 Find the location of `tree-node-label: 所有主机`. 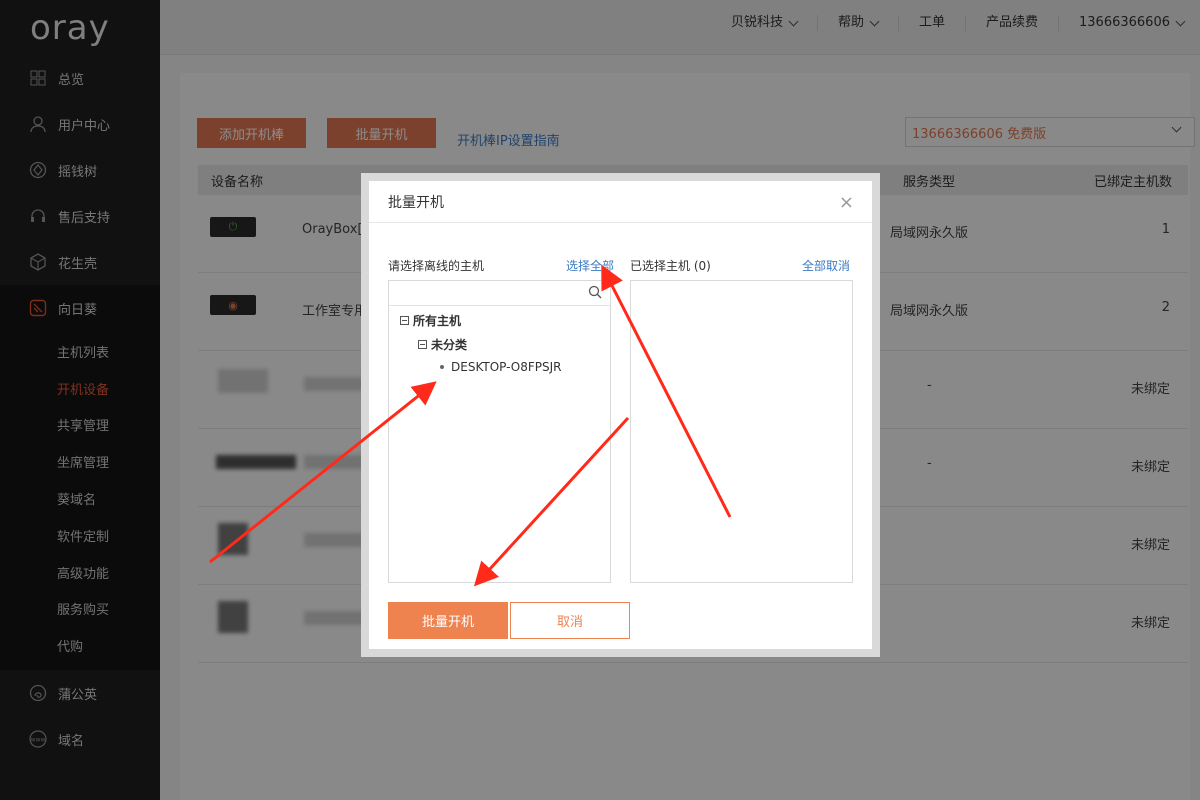

tree-node-label: 所有主机 is located at coordinates (437, 321).